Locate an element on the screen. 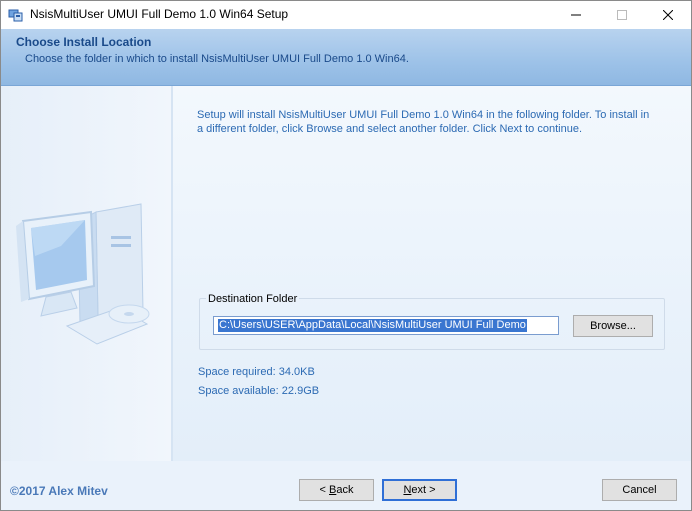 The width and height of the screenshot is (692, 511). close-button is located at coordinates (668, 15).